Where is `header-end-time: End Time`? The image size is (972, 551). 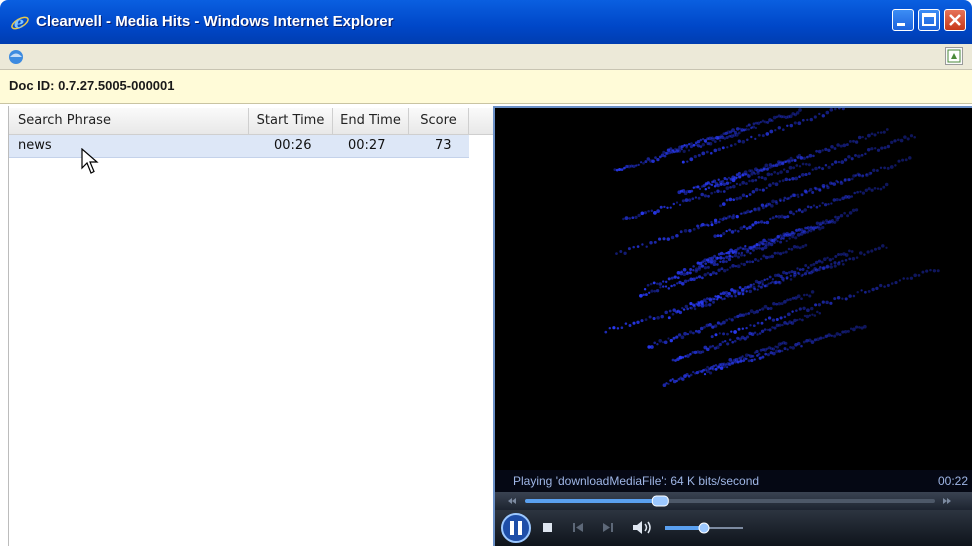
header-end-time: End Time is located at coordinates (371, 121).